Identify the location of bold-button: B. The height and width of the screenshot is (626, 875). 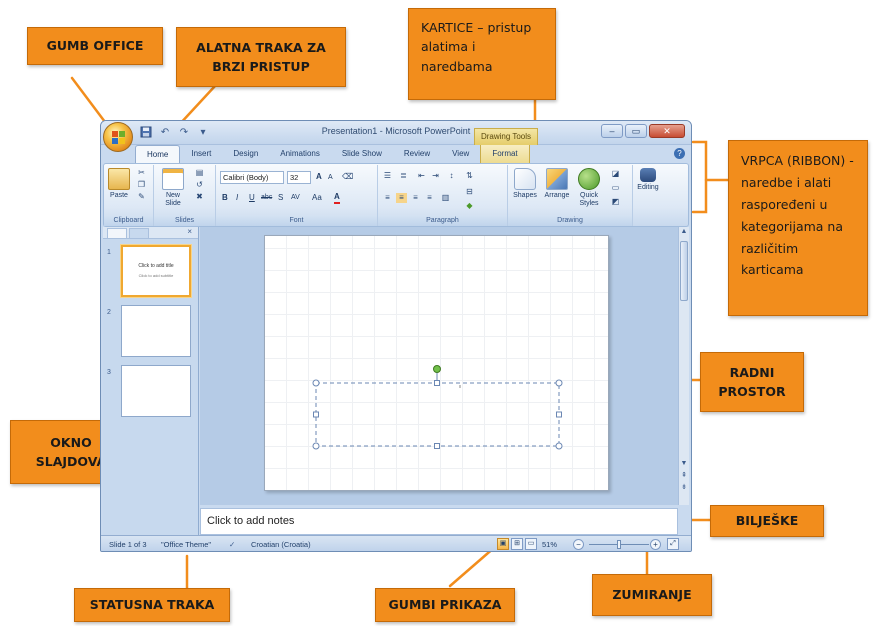
(225, 198).